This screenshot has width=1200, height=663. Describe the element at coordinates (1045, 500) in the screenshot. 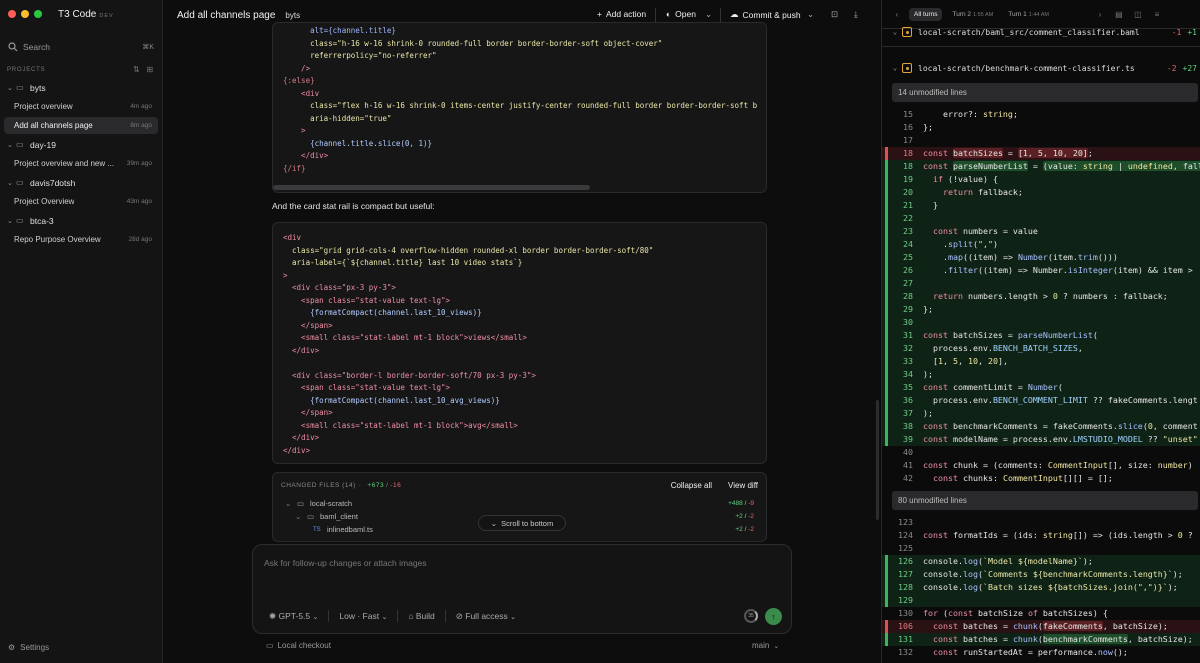

I see `unmodified-lines-expander: 80 unmodified lines` at that location.